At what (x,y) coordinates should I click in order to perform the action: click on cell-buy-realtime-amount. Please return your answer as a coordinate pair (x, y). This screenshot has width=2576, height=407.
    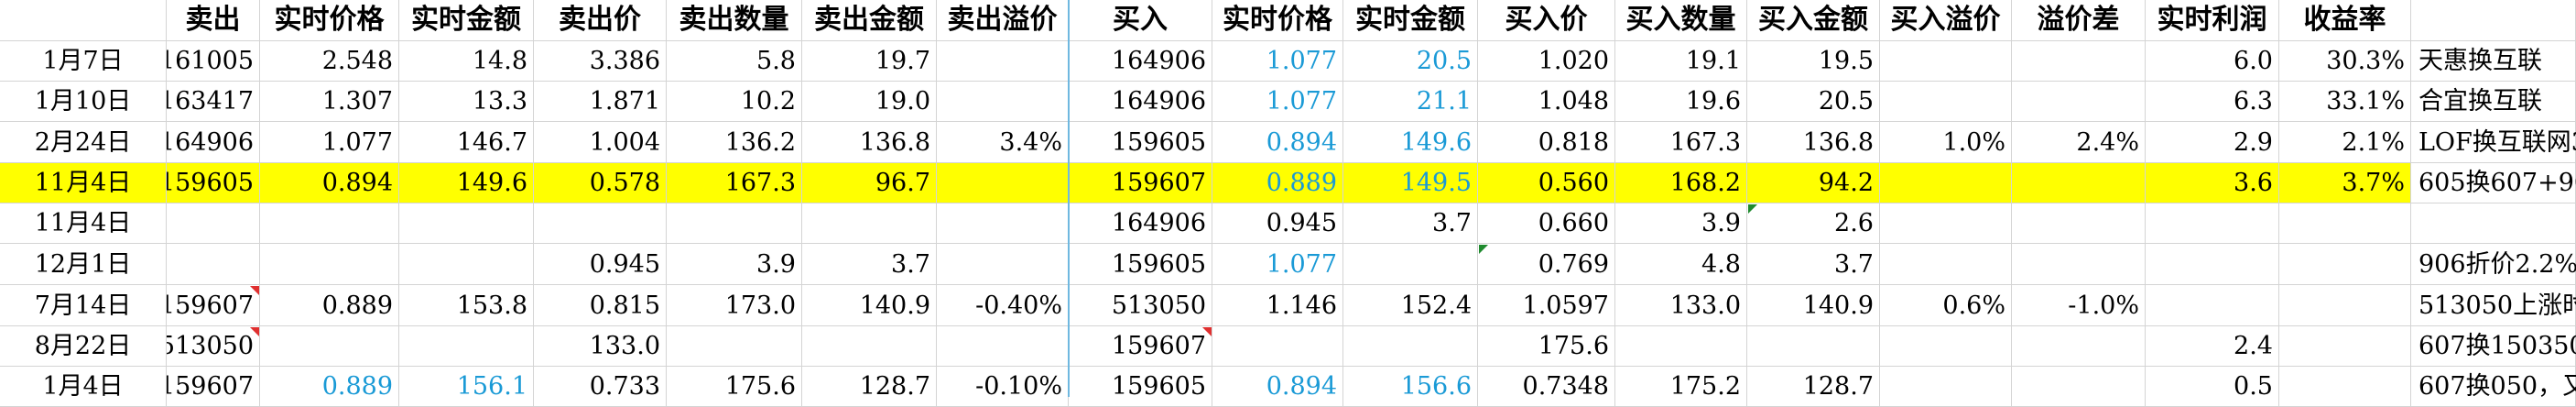
    Looking at the image, I should click on (1410, 264).